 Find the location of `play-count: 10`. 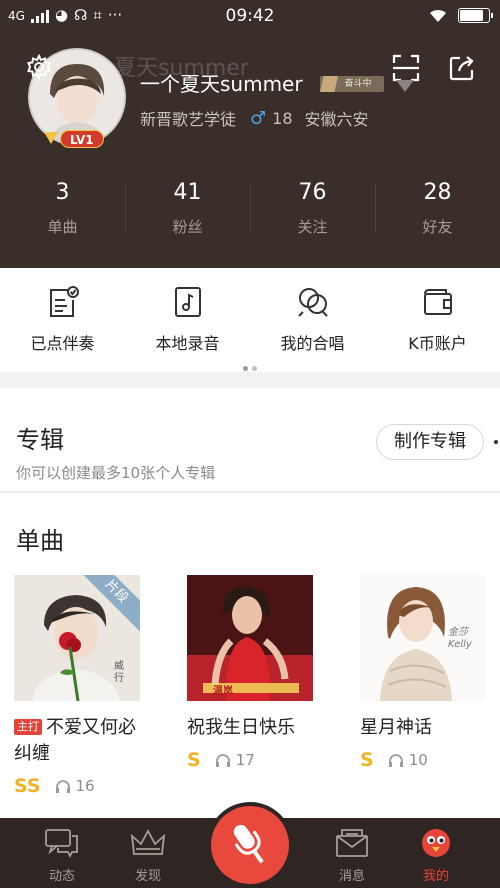

play-count: 10 is located at coordinates (418, 760).